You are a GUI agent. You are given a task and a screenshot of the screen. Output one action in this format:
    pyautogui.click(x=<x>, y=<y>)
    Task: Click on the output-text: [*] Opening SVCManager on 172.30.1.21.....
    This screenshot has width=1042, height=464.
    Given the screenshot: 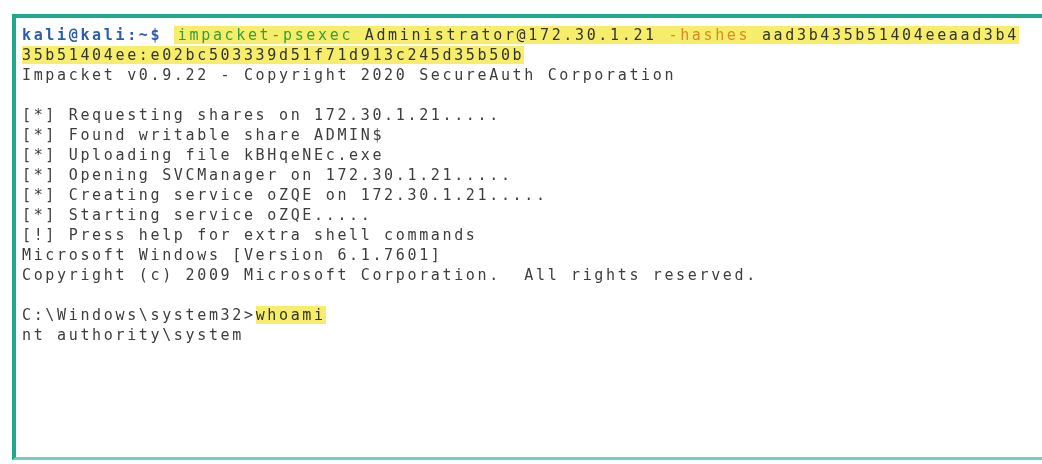 What is the action you would take?
    pyautogui.click(x=267, y=175)
    